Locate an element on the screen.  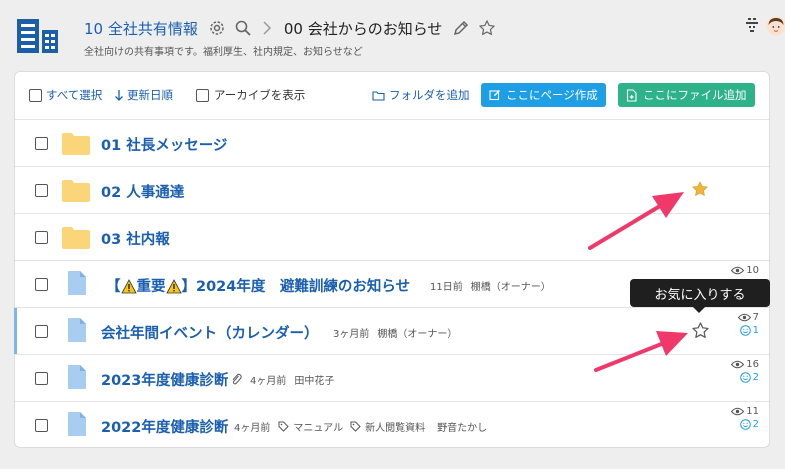
sort-control: 更新日順 is located at coordinates (143, 95).